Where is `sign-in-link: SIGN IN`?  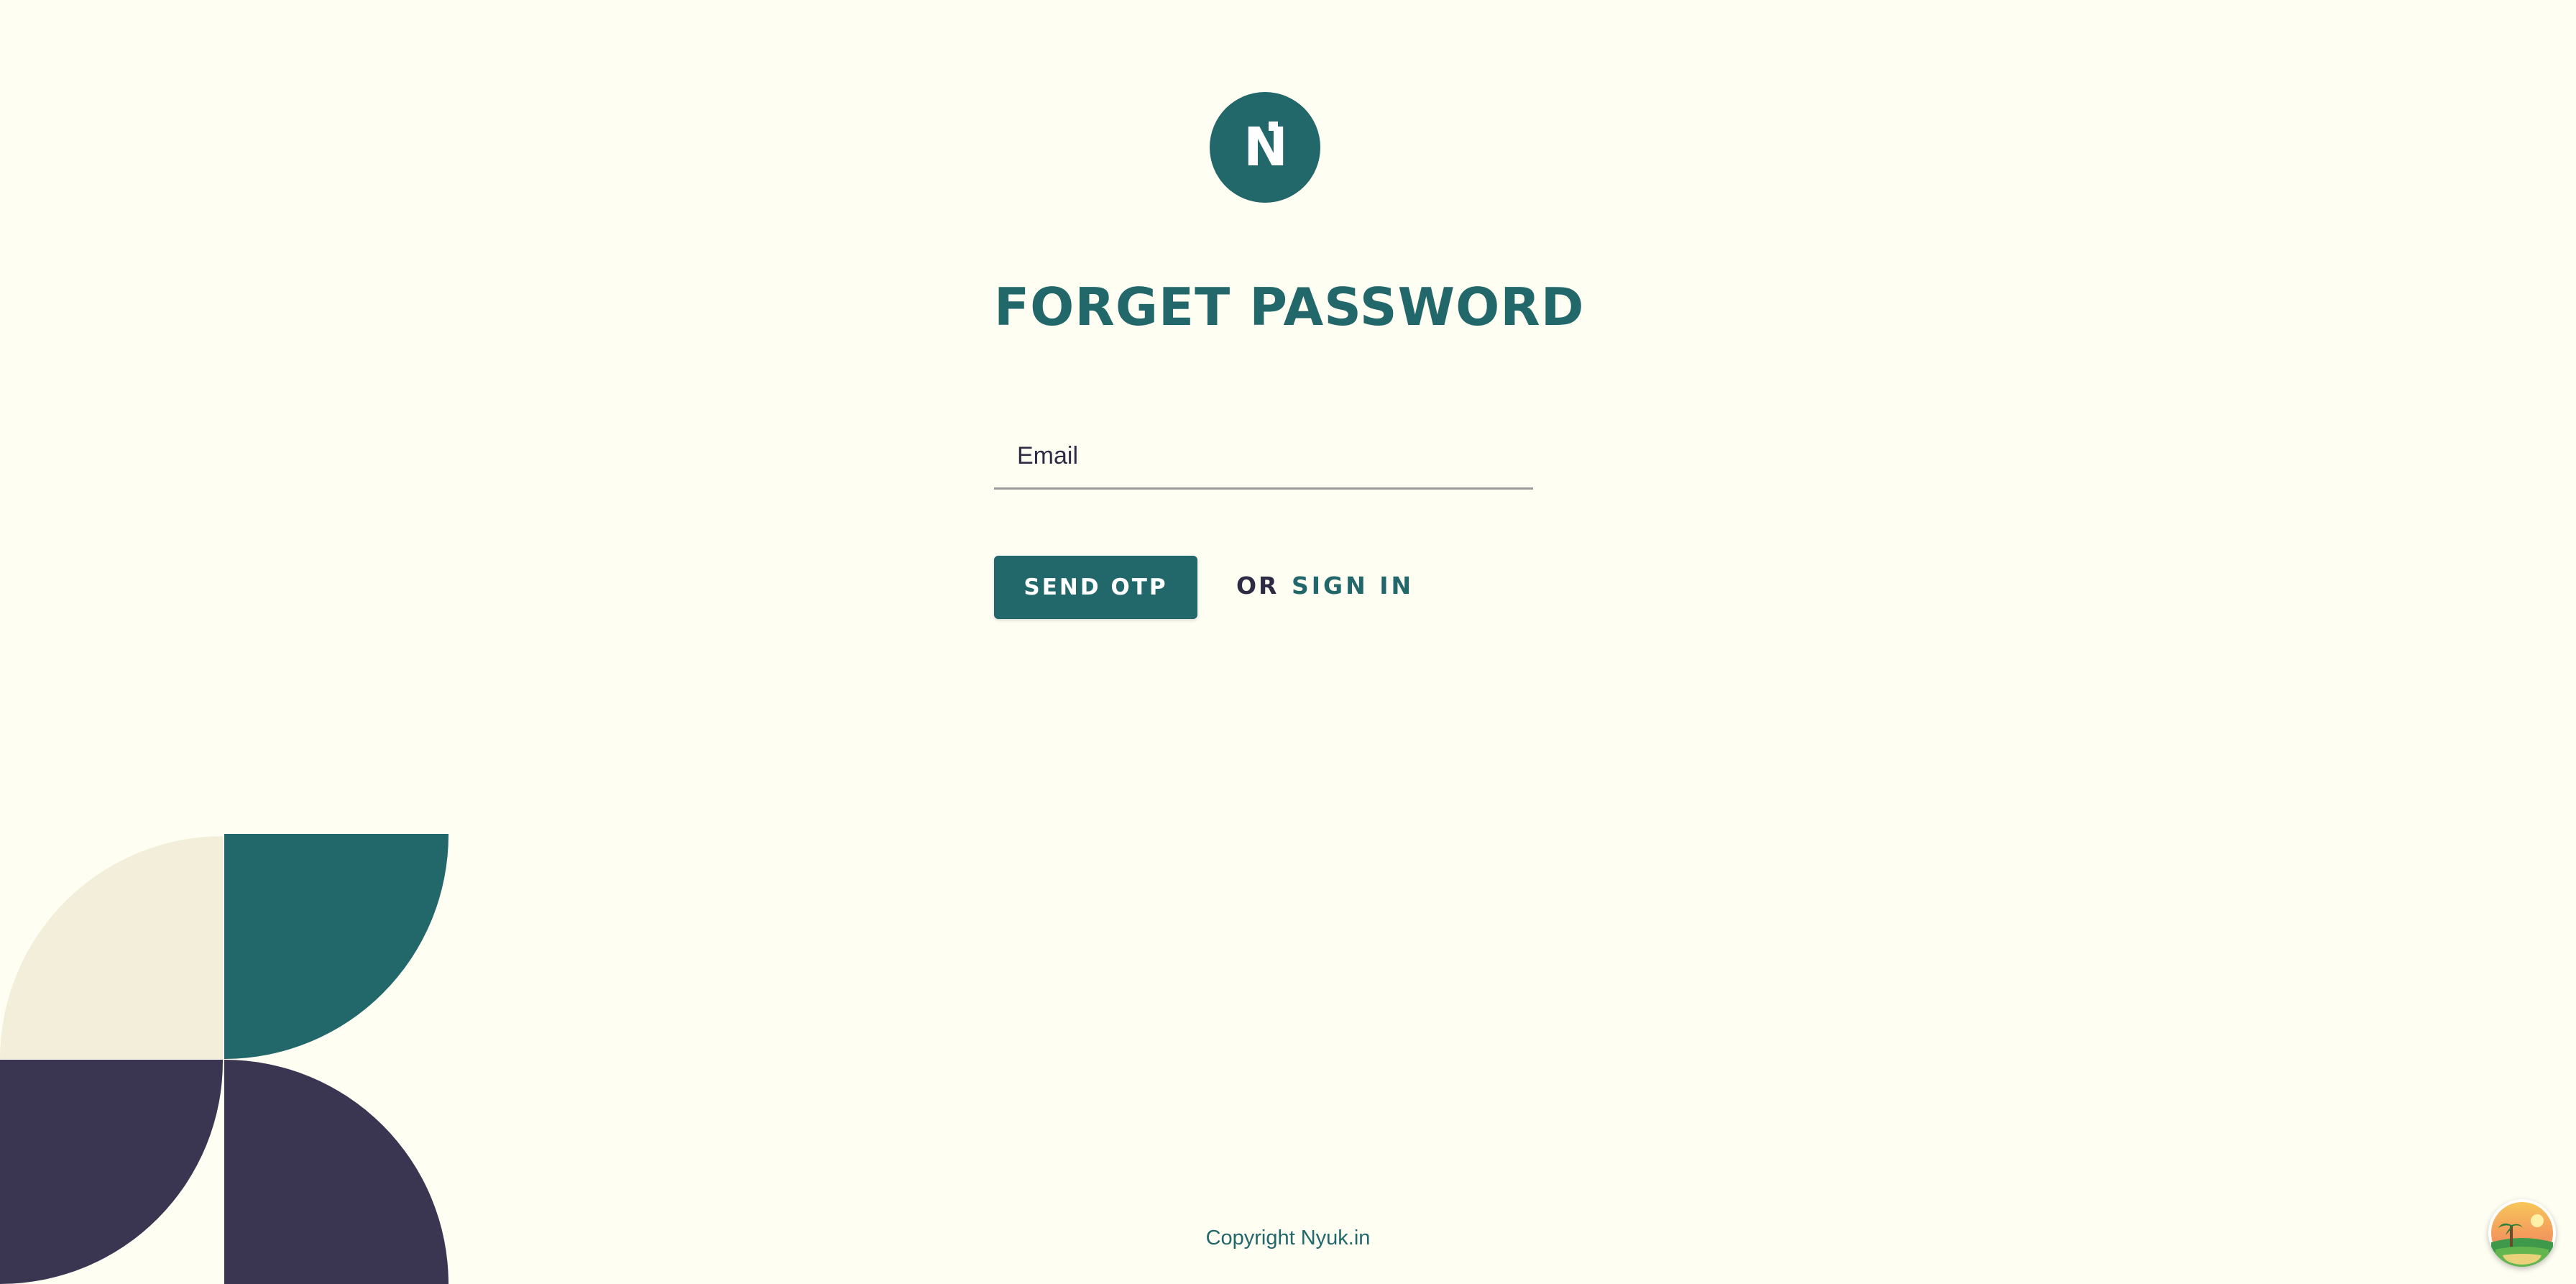
sign-in-link: SIGN IN is located at coordinates (1353, 586).